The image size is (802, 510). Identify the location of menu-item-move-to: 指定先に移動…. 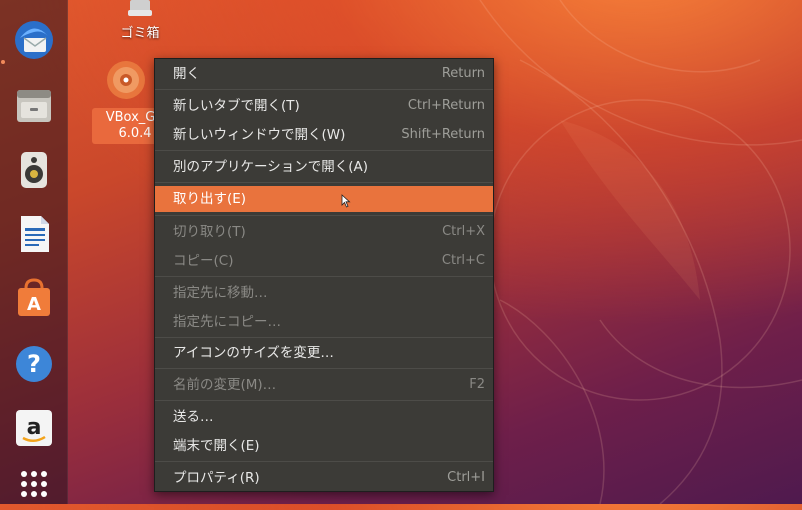
(220, 293).